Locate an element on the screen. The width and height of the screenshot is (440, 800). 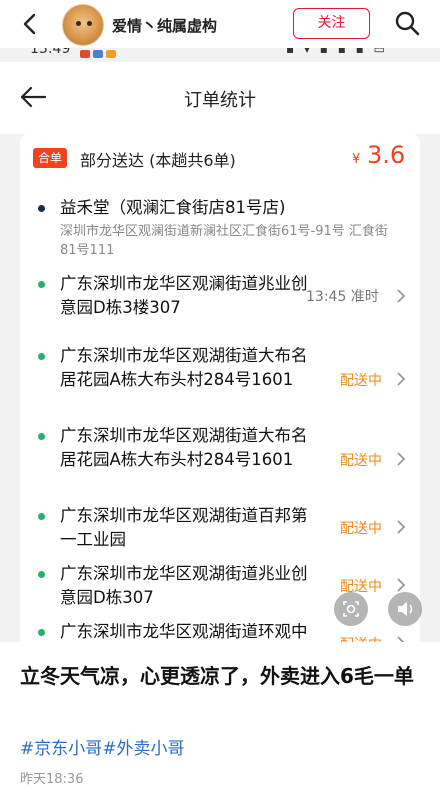
status-time: 13:49 is located at coordinates (50, 52).